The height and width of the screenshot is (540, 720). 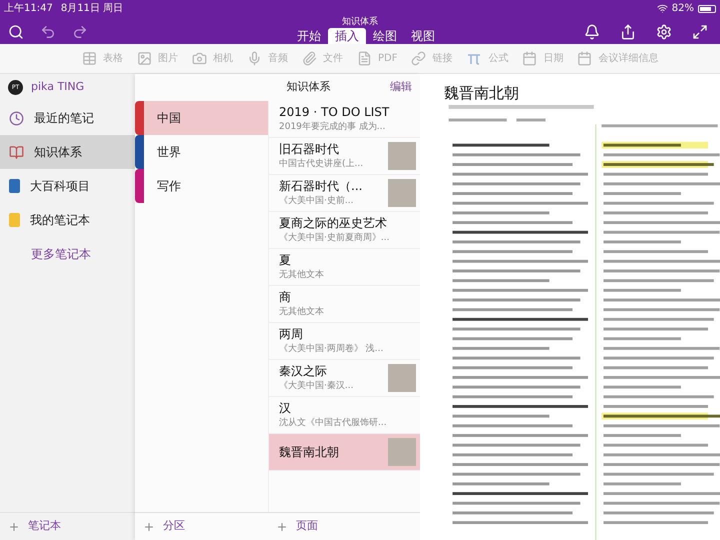 I want to click on page-title: 2019 · TO DO LIST, so click(x=334, y=113).